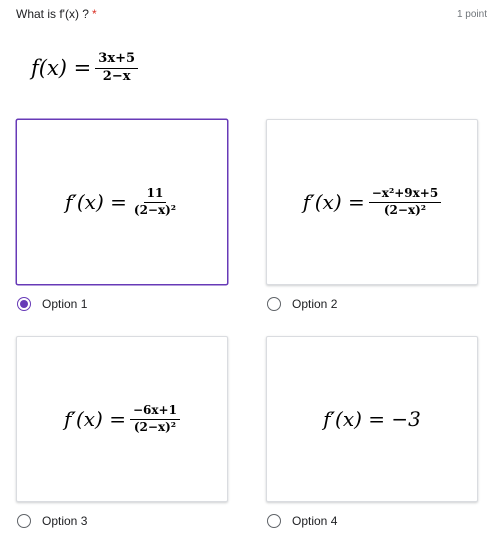  I want to click on option-4-expression: f′(x) = −3, so click(372, 419).